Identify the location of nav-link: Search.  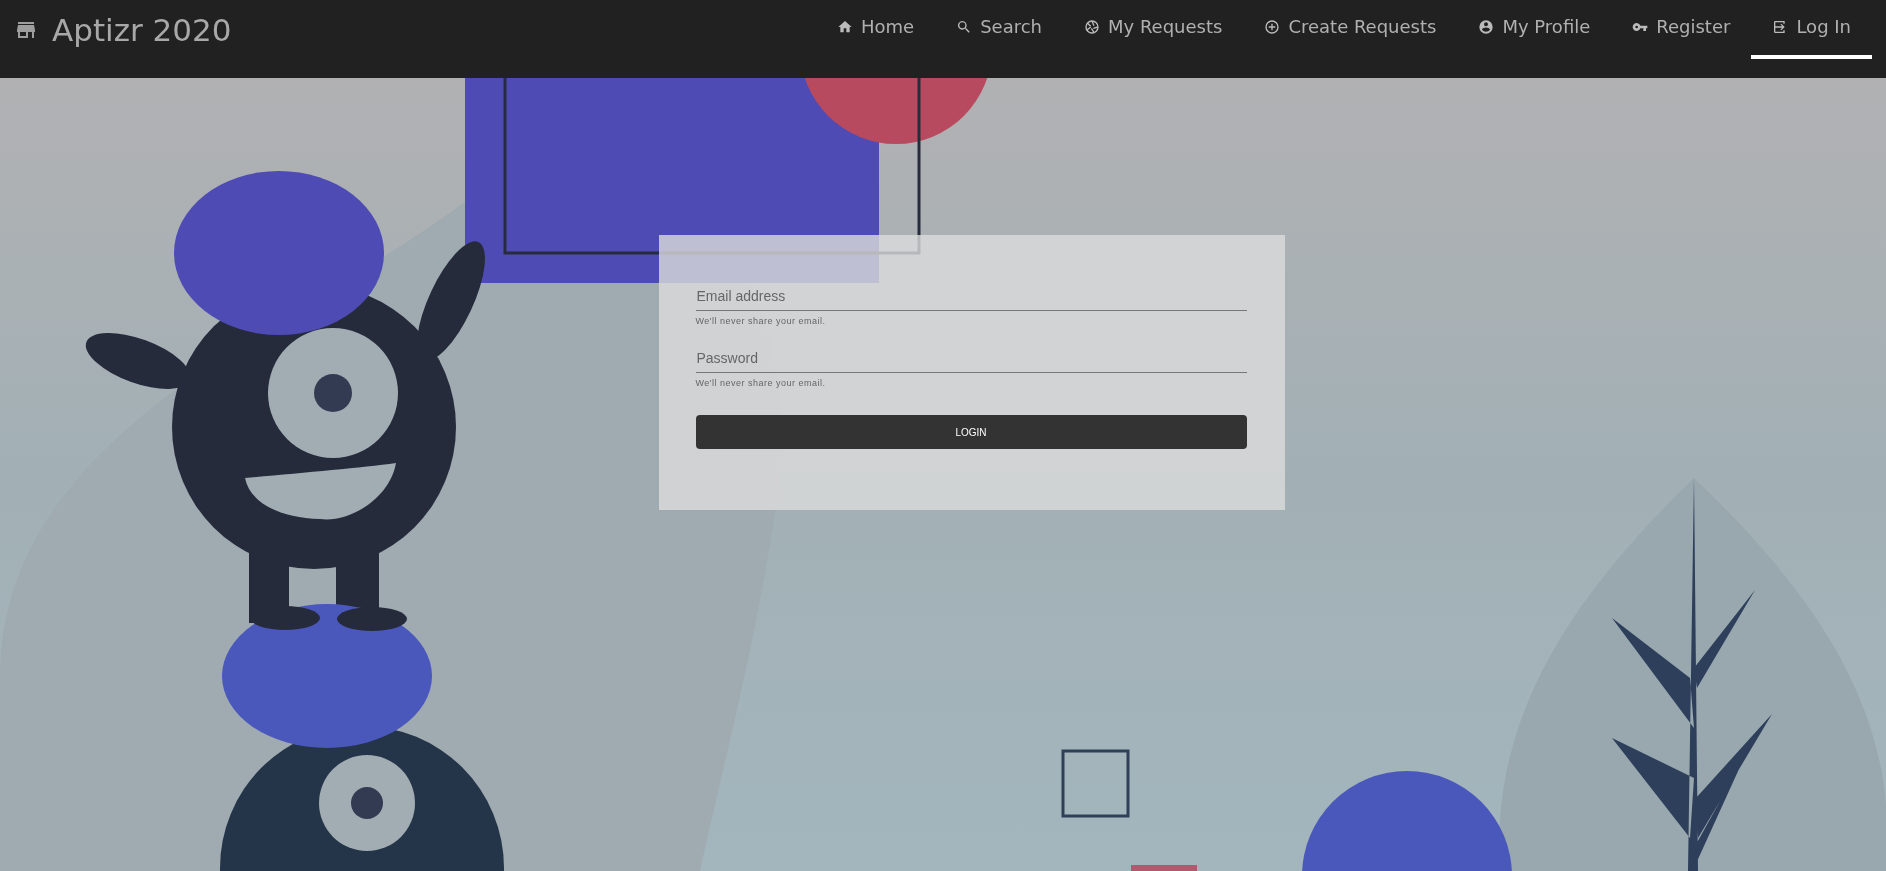
(999, 29).